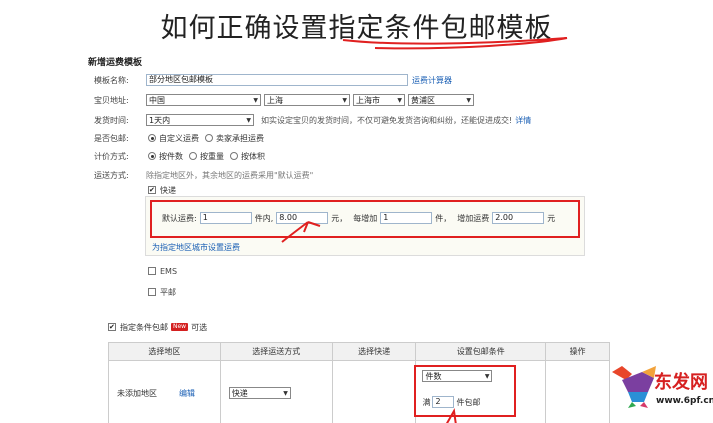 This screenshot has width=713, height=423. Describe the element at coordinates (468, 402) in the screenshot. I see `full-suffix: 件包邮` at that location.